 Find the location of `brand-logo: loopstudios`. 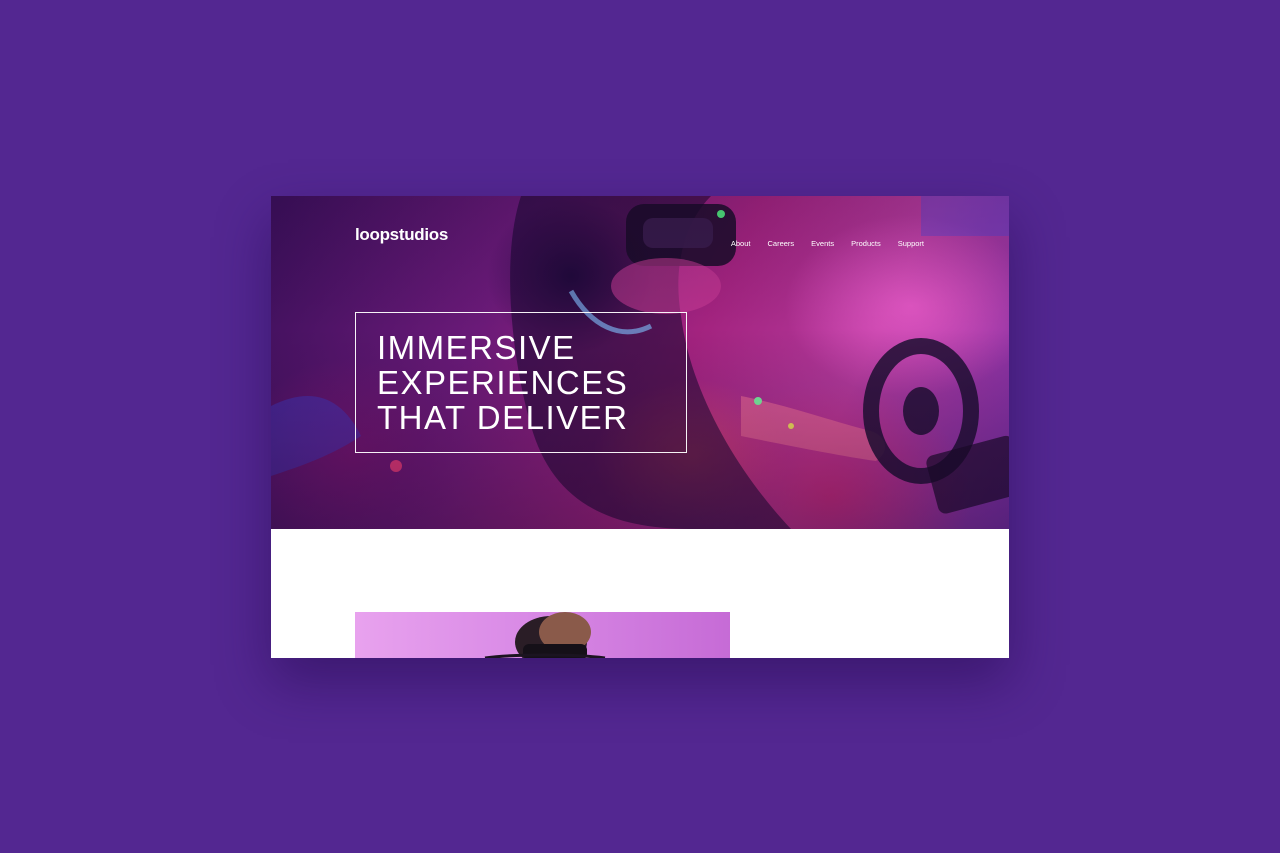

brand-logo: loopstudios is located at coordinates (401, 235).